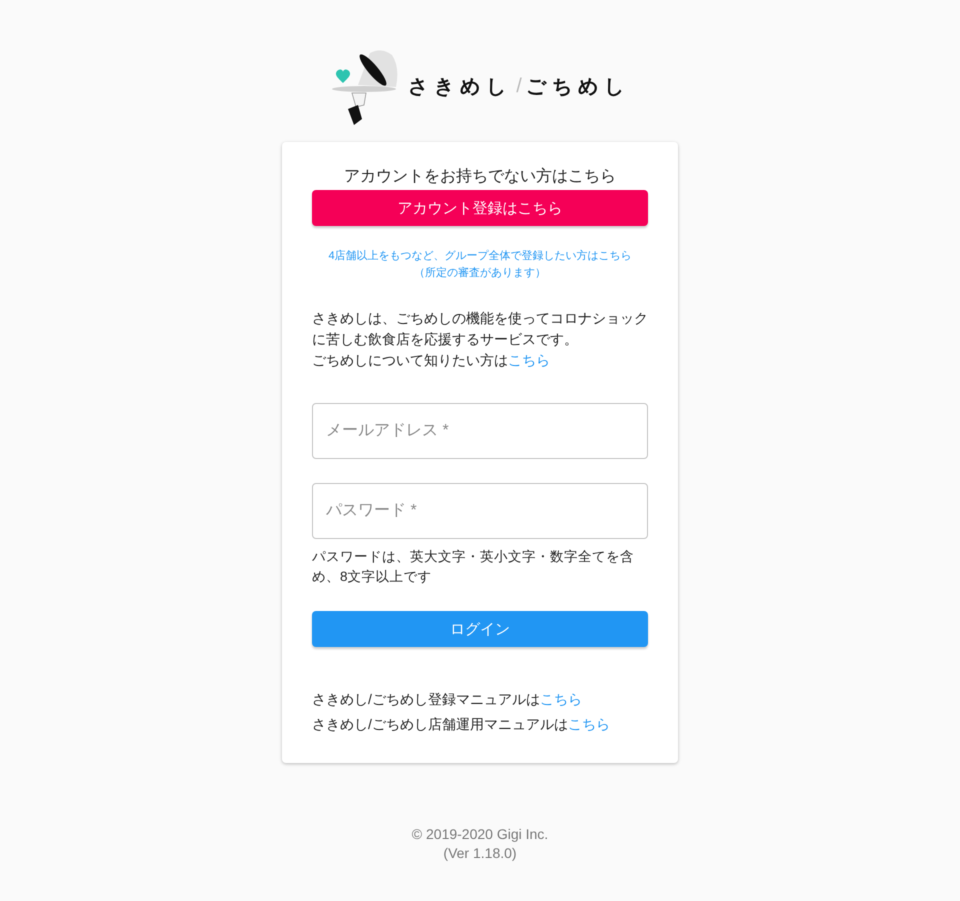 The width and height of the screenshot is (960, 901). Describe the element at coordinates (473, 567) in the screenshot. I see `password-hint: パスワードは、英大文字・英小文字・数字全てを含め、8文字以上です` at that location.